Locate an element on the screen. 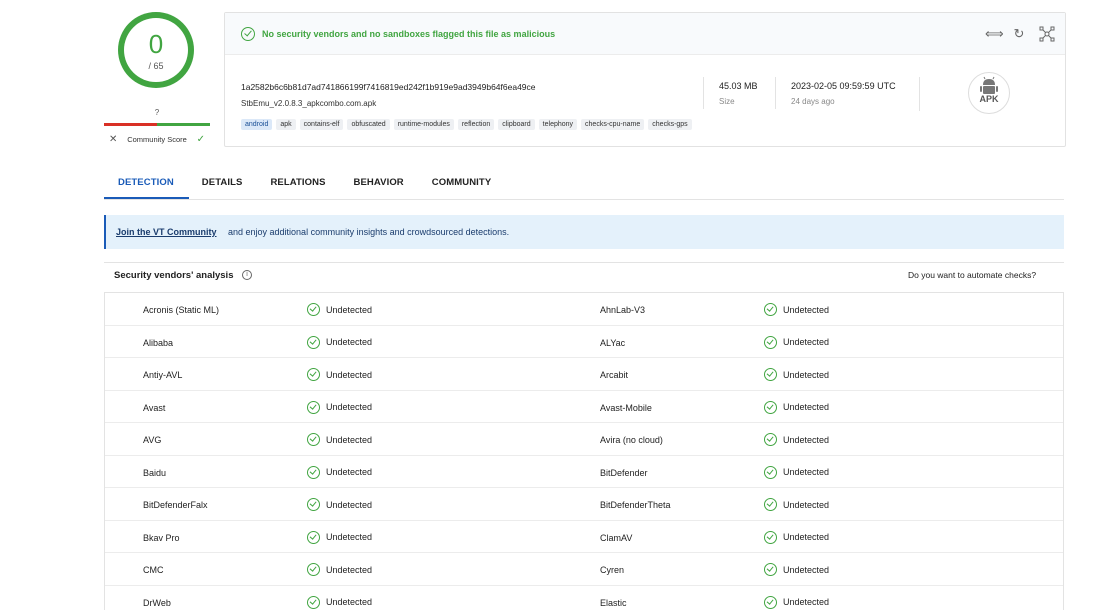 The image size is (1101, 610). vendor-name: Bkav Pro is located at coordinates (161, 537).